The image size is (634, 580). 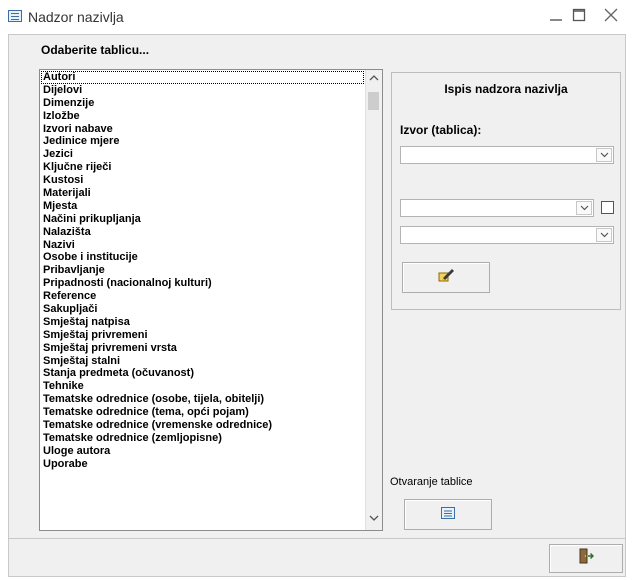 I want to click on list-item: Stanja predmeta (očuvanost), so click(x=202, y=373).